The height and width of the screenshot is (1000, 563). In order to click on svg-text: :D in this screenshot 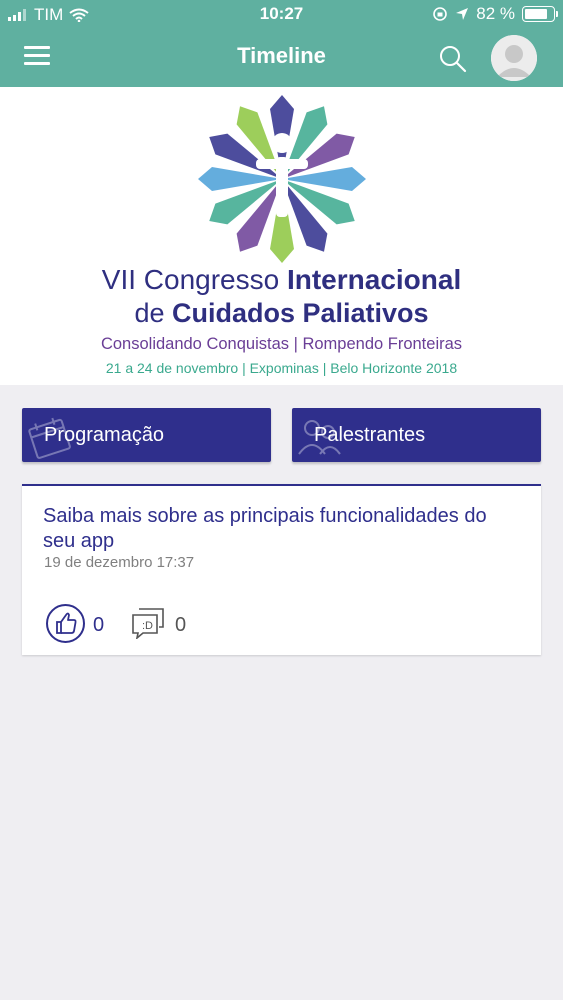, I will do `click(147, 626)`.